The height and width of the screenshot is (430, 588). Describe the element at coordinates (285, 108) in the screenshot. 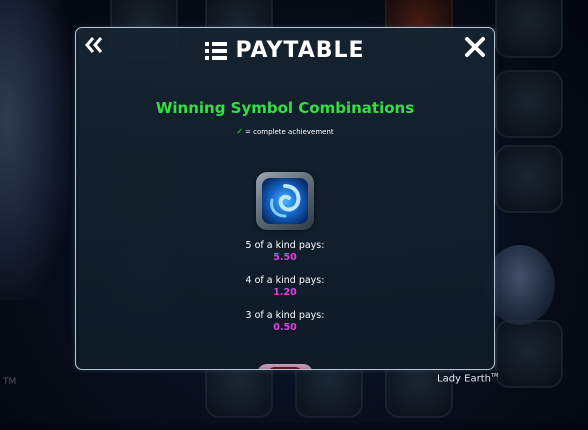

I see `section-heading: Winning Symbol Combinations` at that location.